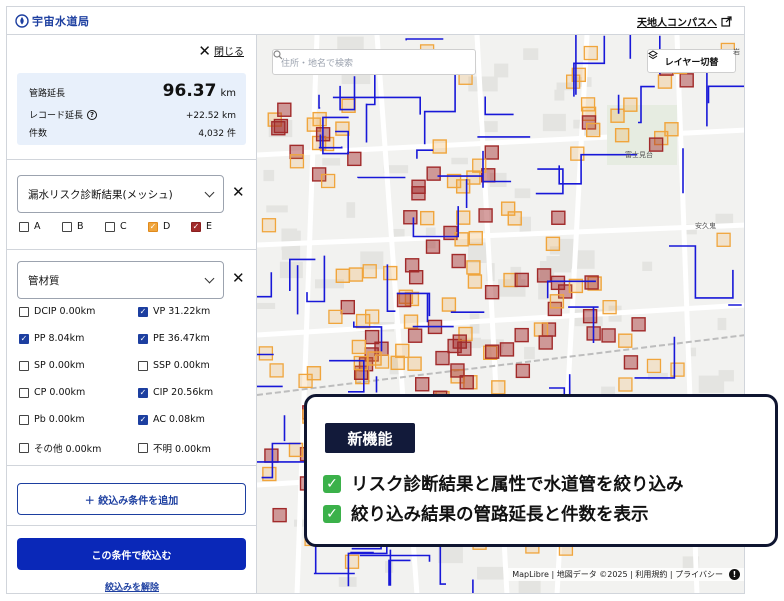 Image resolution: width=784 pixels, height=601 pixels. I want to click on material-option: ✓ PP 8.04km, so click(51, 338).